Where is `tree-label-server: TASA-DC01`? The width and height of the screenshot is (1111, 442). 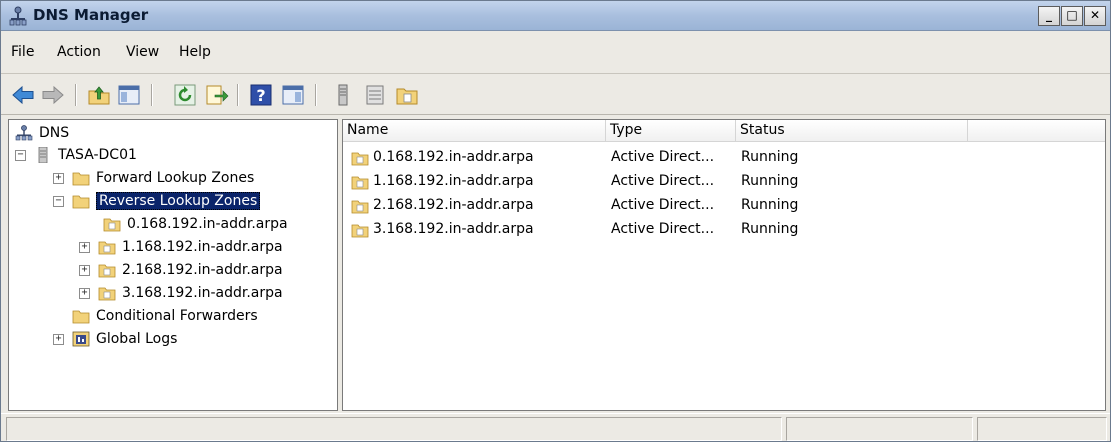 tree-label-server: TASA-DC01 is located at coordinates (97, 155).